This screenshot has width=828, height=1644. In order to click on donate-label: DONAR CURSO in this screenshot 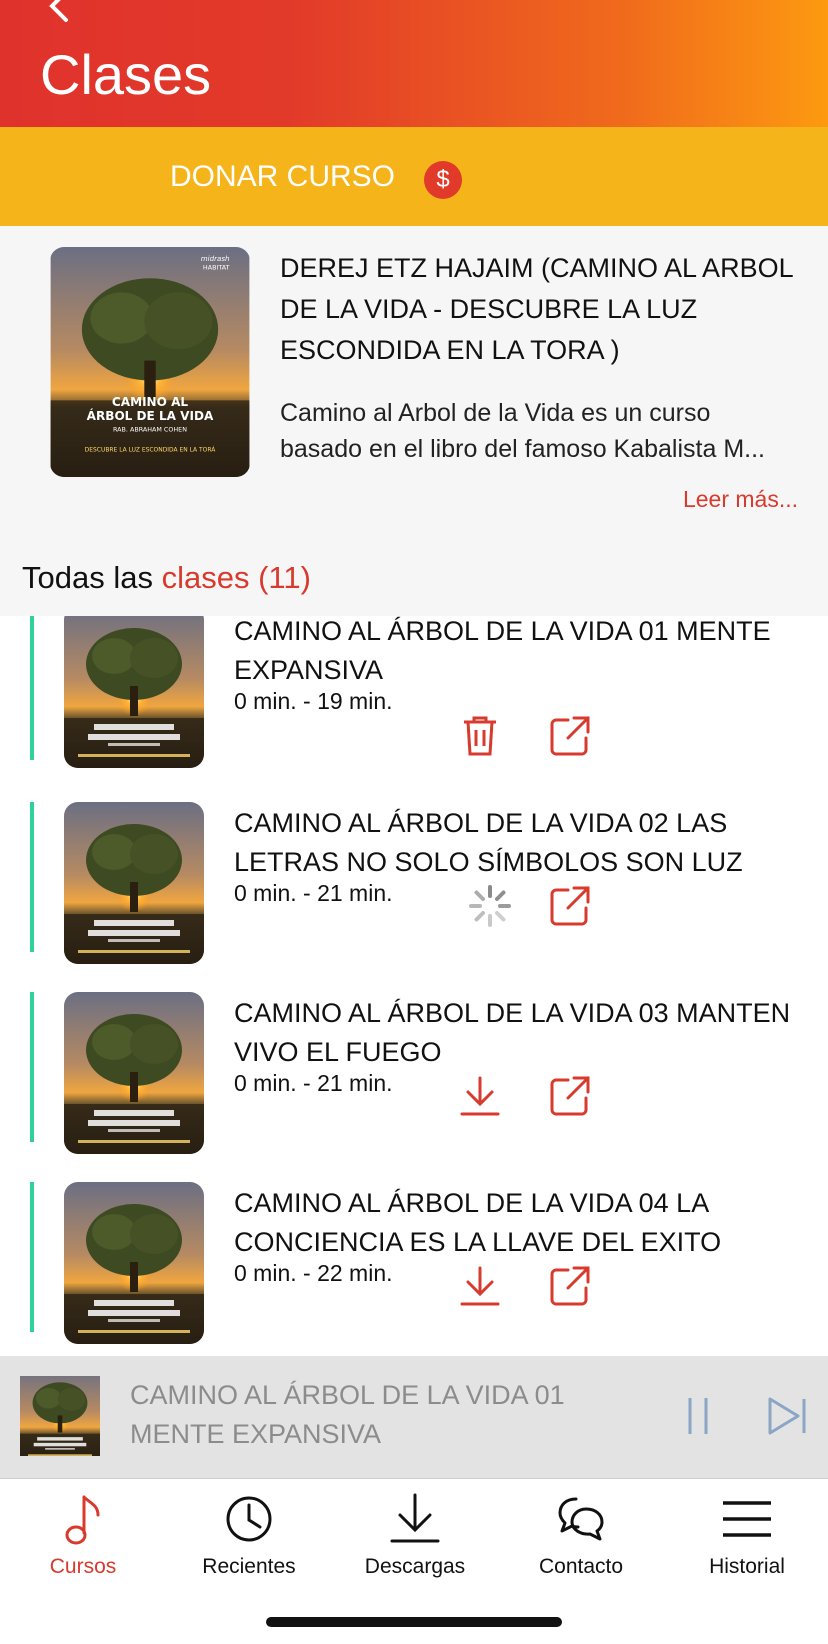, I will do `click(282, 177)`.